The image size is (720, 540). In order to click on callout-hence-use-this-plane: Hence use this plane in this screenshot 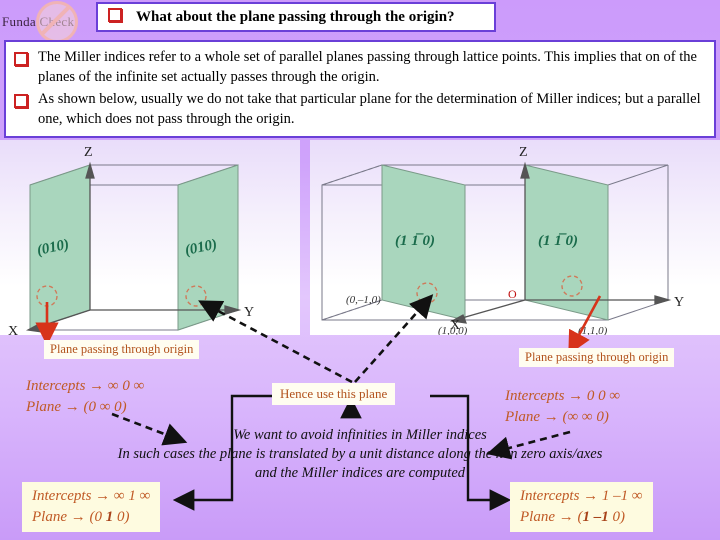, I will do `click(334, 394)`.